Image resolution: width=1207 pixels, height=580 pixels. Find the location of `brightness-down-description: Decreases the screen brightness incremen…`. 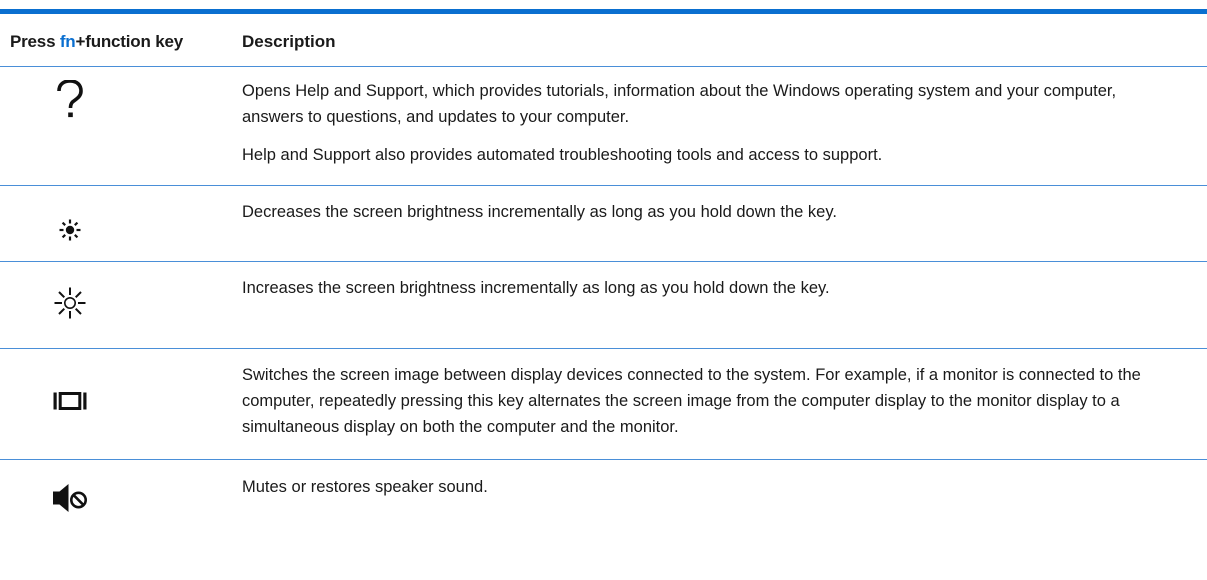

brightness-down-description: Decreases the screen brightness incremen… is located at coordinates (707, 212).